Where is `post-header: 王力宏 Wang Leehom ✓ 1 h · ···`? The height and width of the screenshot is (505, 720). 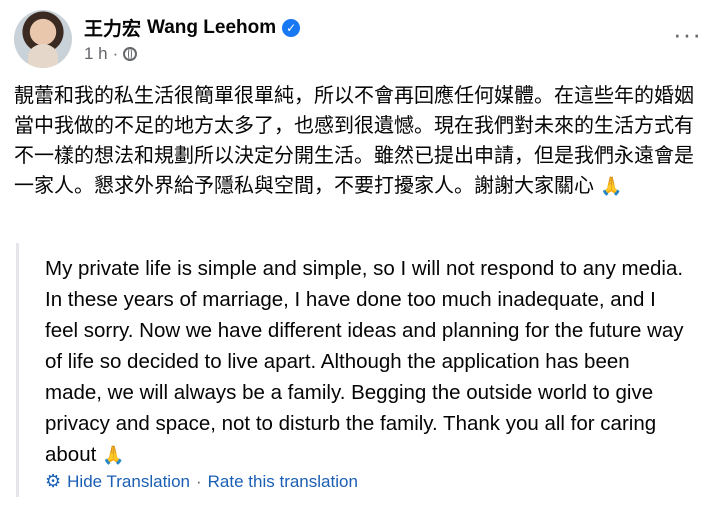 post-header: 王力宏 Wang Leehom ✓ 1 h · ··· is located at coordinates (360, 40).